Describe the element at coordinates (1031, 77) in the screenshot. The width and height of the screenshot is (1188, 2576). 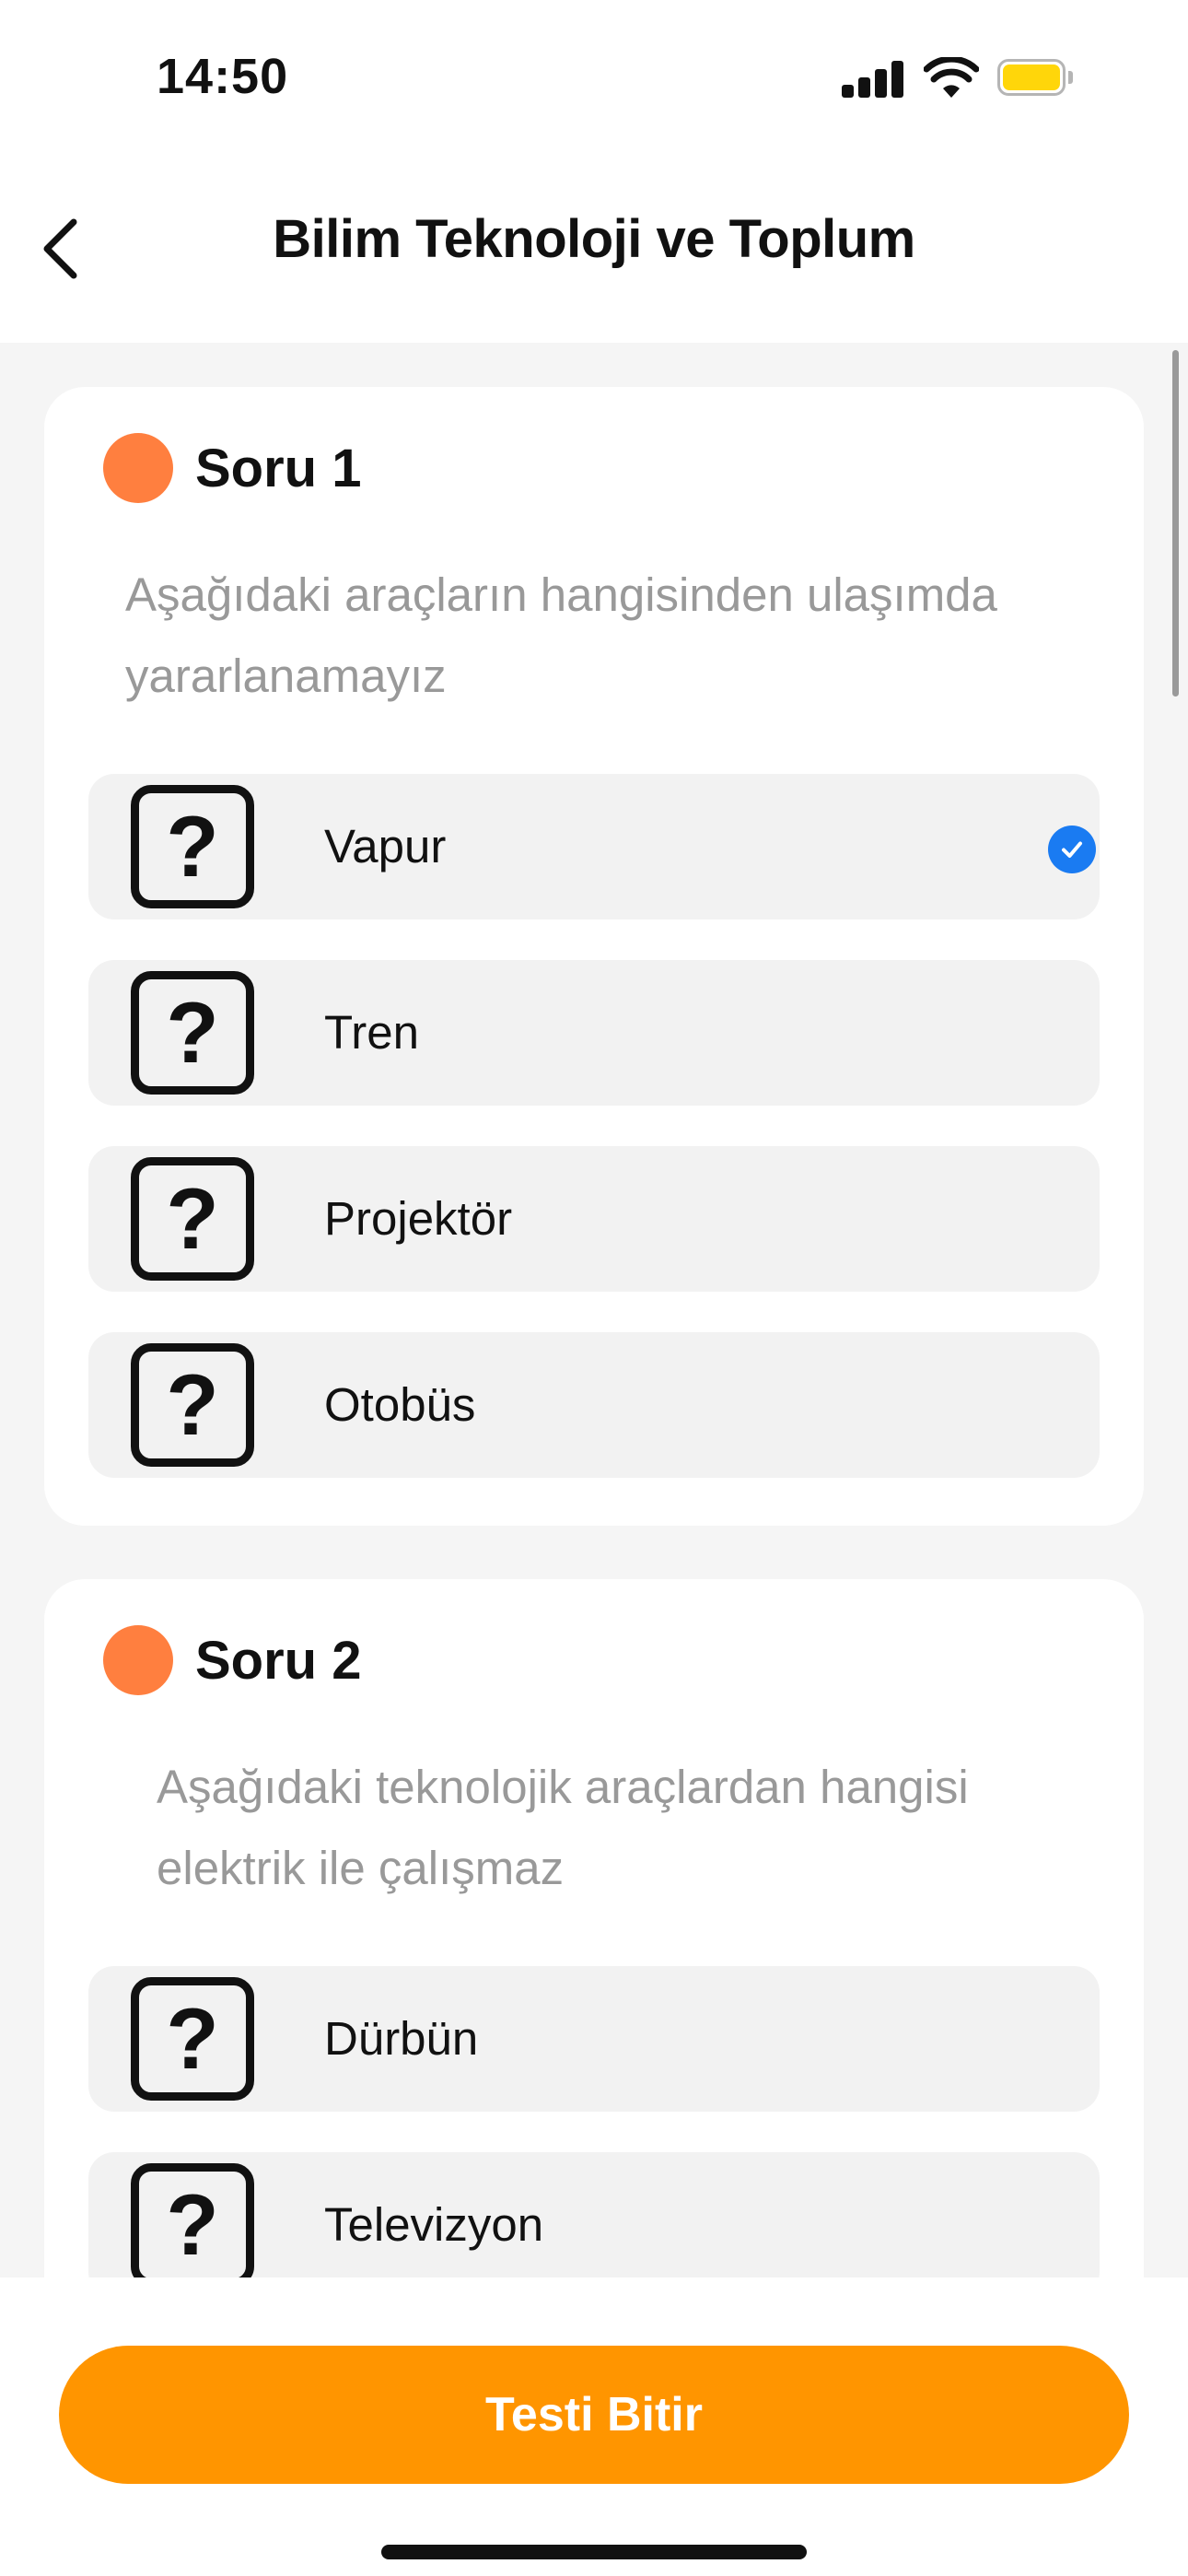
I see `battery-level` at that location.